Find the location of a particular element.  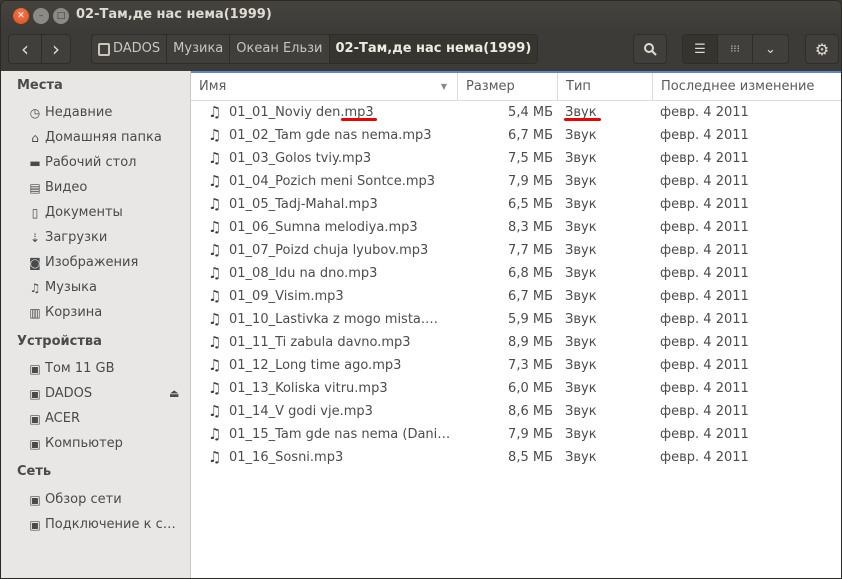

clock-icon: ◷ is located at coordinates (35, 112).